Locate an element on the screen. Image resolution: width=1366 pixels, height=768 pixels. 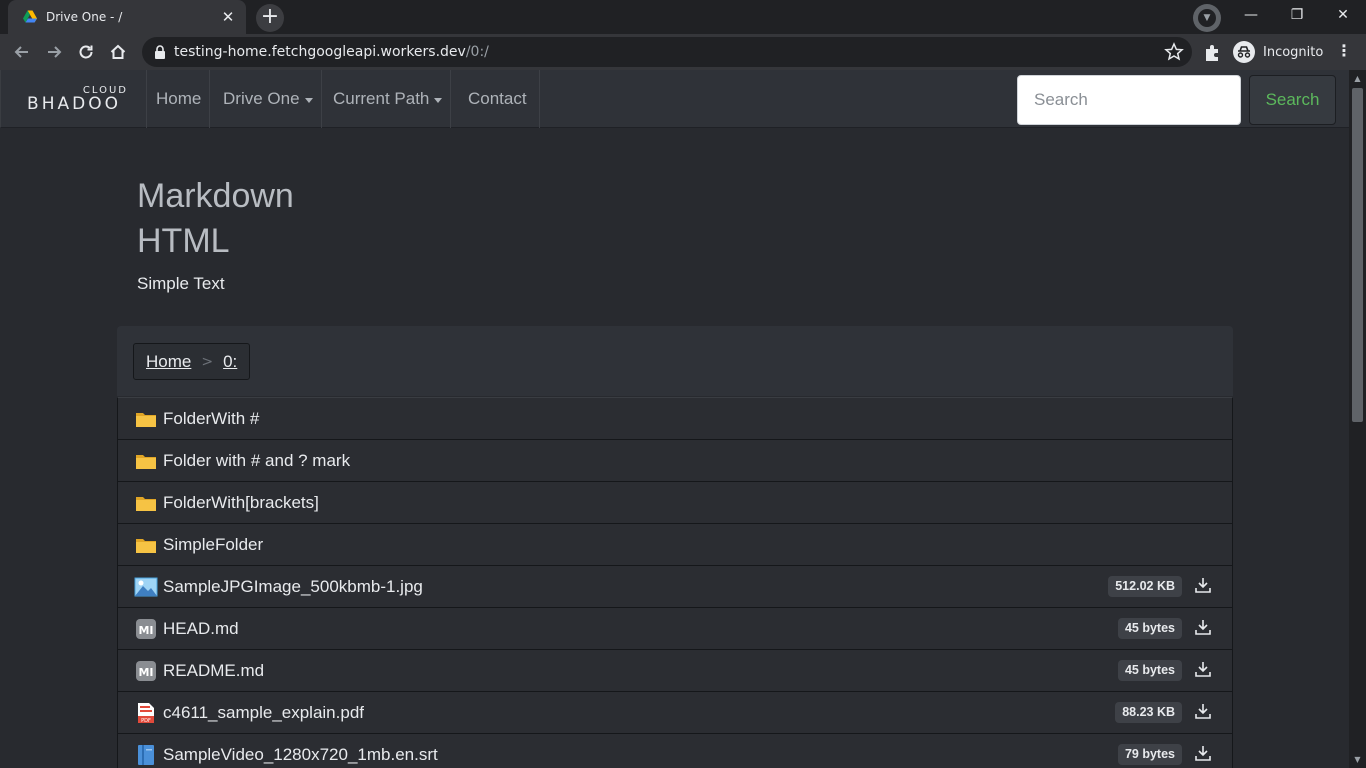
site-logo: CLOUD BHADOO is located at coordinates (74, 99).